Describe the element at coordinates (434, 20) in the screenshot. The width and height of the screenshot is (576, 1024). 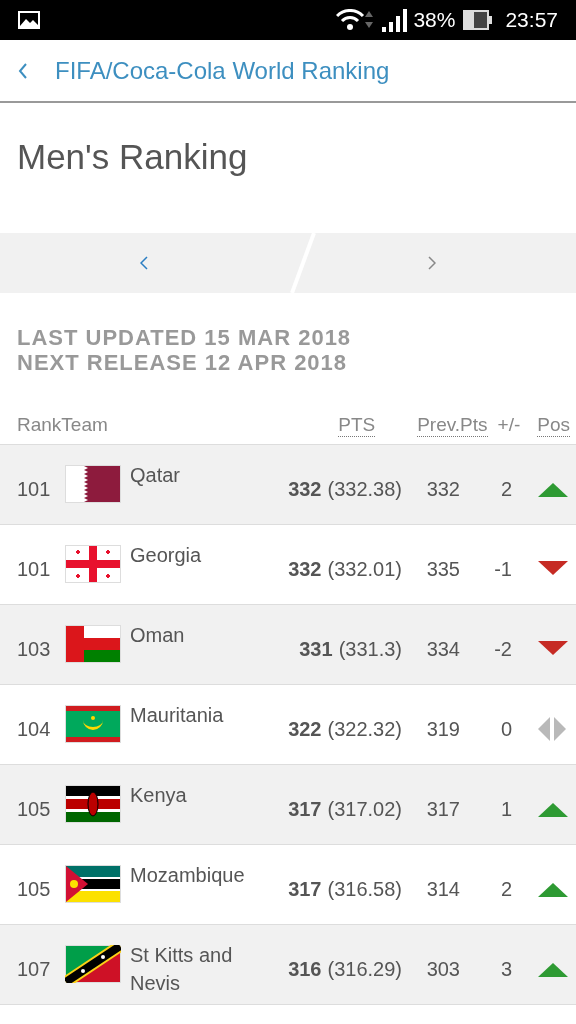
I see `battery-percent: 38%` at that location.